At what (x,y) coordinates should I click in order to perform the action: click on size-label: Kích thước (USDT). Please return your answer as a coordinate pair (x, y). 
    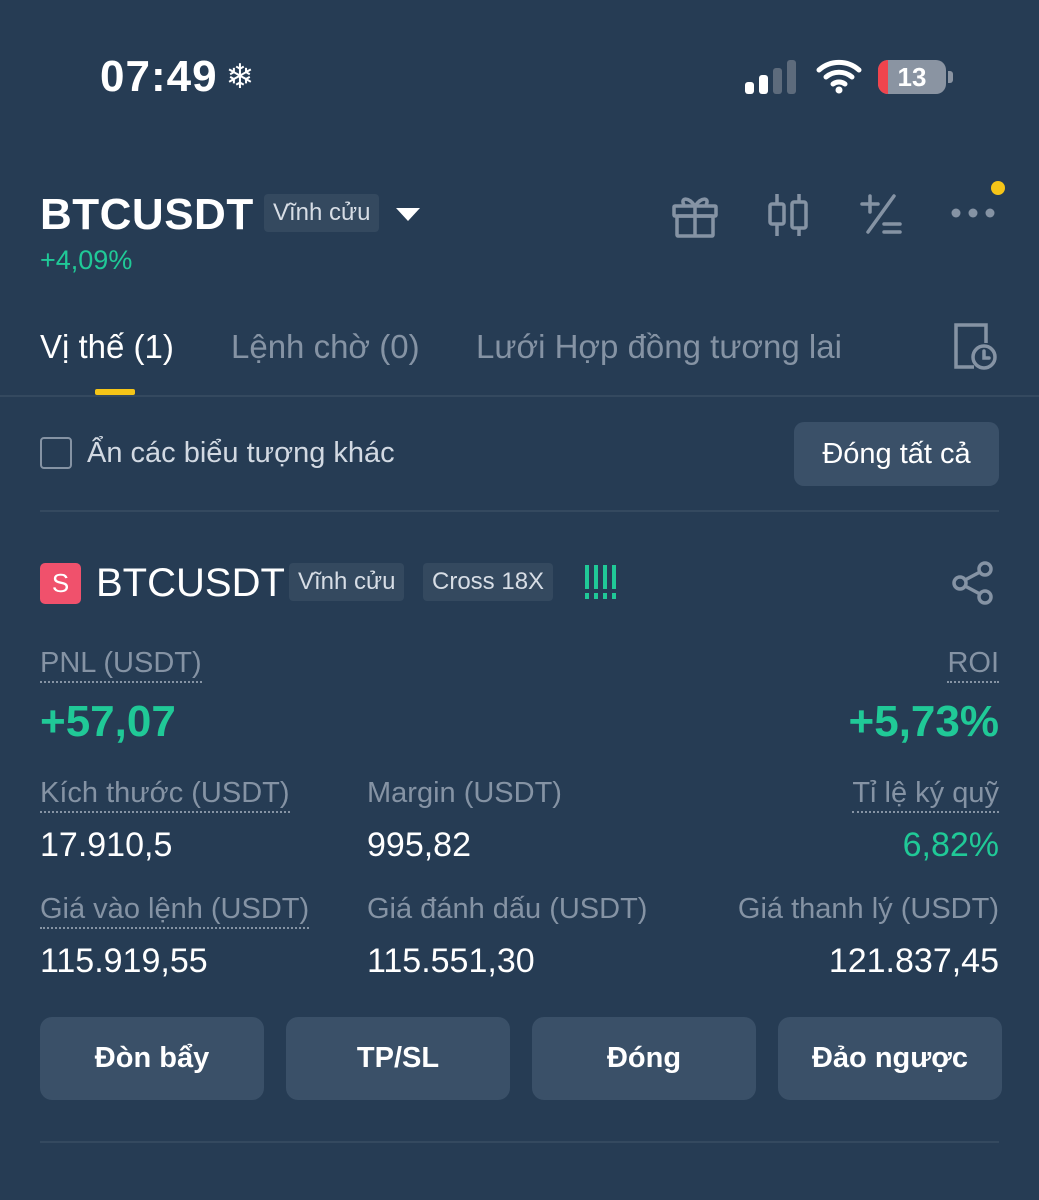
    Looking at the image, I should click on (165, 795).